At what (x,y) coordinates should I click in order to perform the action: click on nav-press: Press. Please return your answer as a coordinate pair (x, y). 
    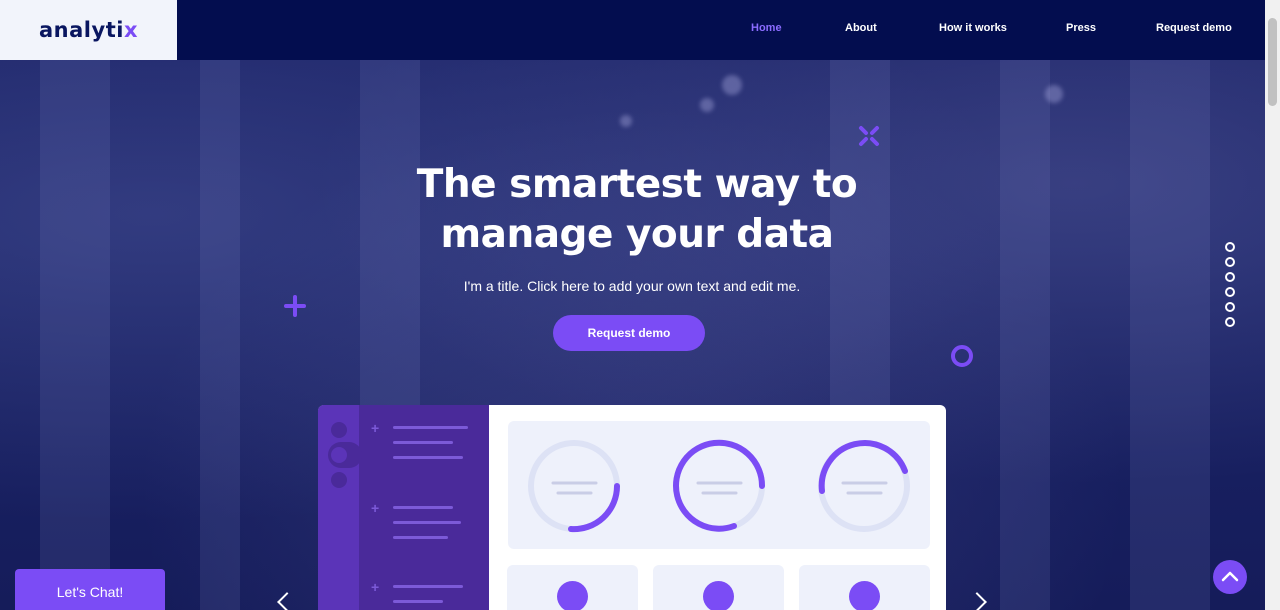
    Looking at the image, I should click on (1081, 28).